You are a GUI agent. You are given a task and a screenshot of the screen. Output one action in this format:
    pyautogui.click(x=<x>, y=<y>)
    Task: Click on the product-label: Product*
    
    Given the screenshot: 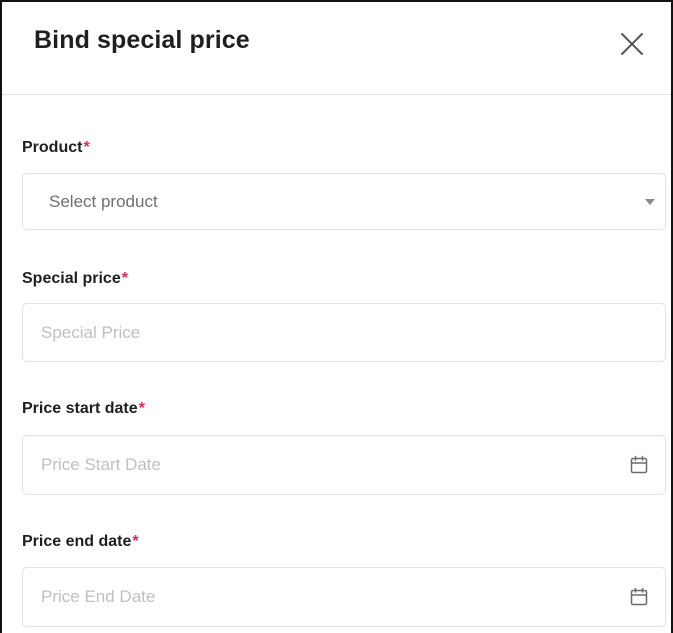 What is the action you would take?
    pyautogui.click(x=56, y=148)
    